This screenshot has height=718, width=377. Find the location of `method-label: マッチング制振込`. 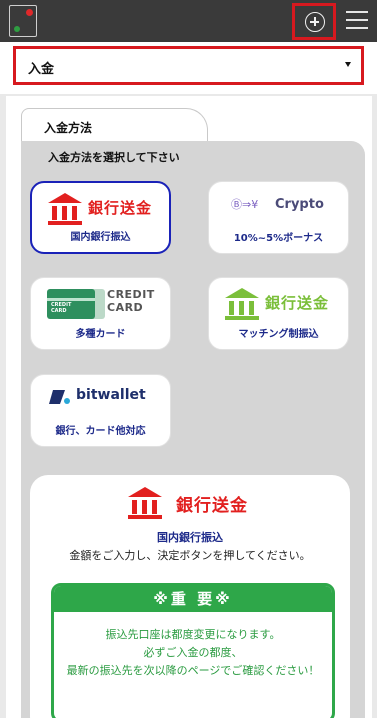

method-label: マッチング制振込 is located at coordinates (278, 334).